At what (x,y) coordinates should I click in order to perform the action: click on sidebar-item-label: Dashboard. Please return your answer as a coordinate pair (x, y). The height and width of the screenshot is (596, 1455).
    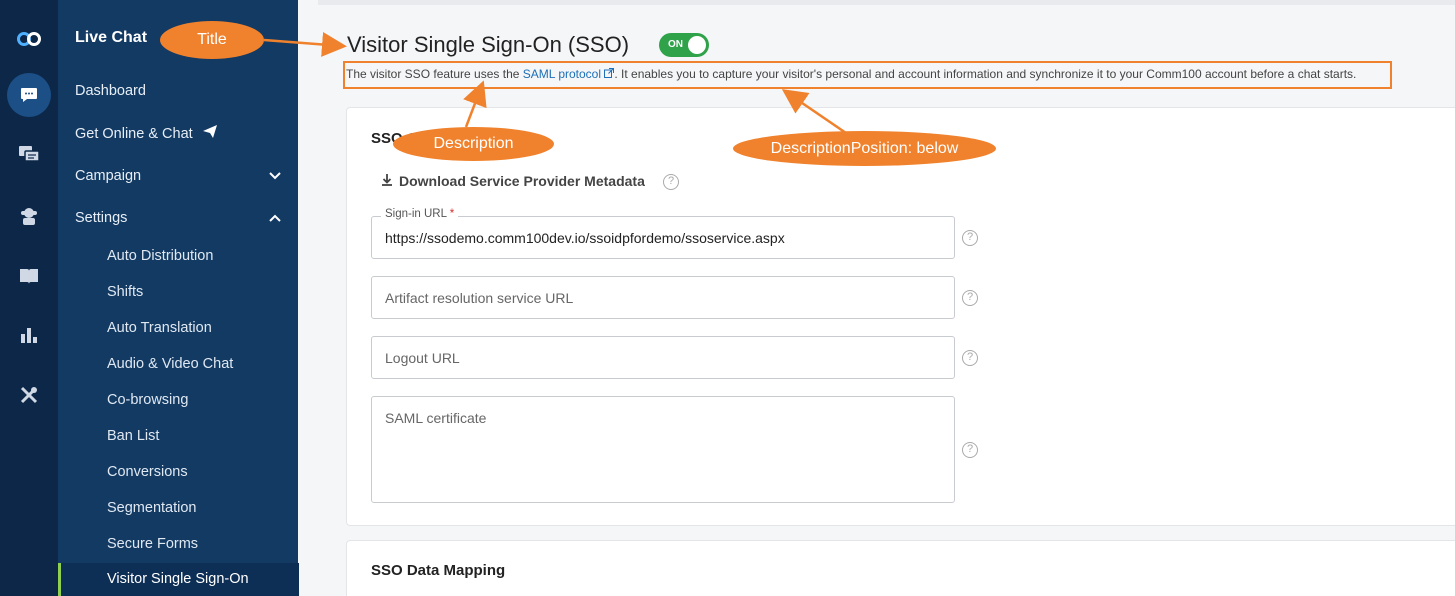
    Looking at the image, I should click on (110, 91).